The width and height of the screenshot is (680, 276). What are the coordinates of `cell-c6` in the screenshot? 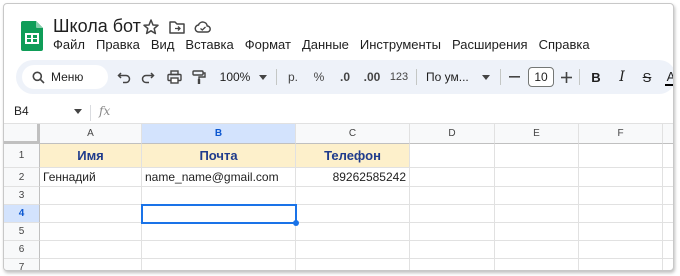 It's located at (353, 250).